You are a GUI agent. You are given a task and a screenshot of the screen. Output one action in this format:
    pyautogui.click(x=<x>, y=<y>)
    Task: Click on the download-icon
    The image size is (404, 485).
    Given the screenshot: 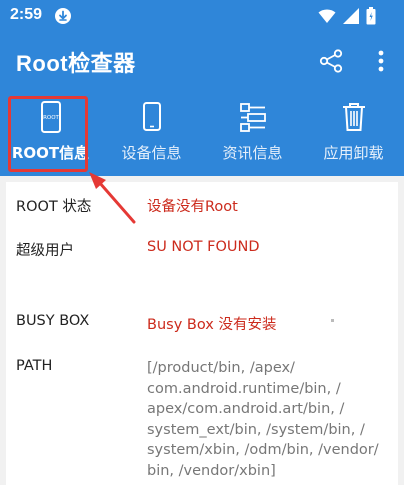 What is the action you would take?
    pyautogui.click(x=63, y=16)
    